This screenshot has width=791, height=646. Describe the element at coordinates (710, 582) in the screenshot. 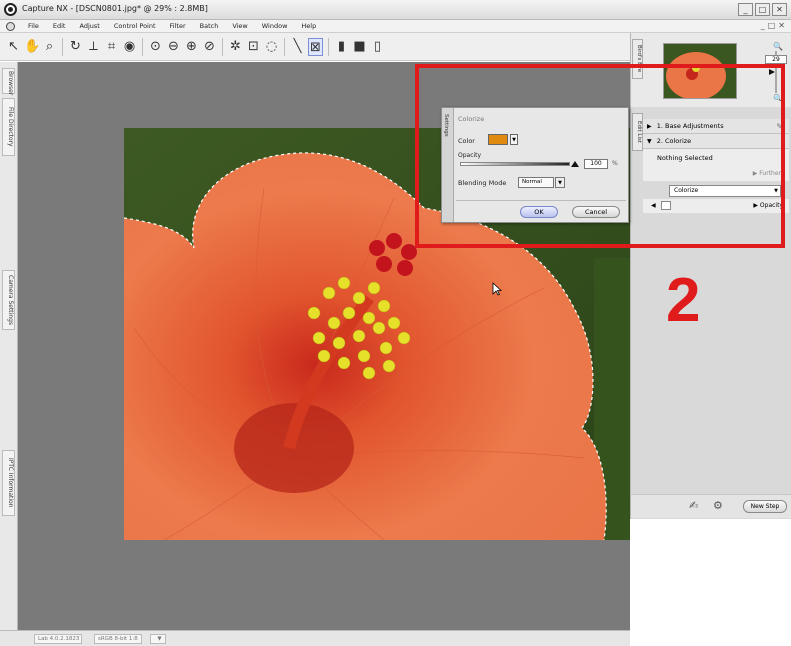

I see `white-background` at that location.